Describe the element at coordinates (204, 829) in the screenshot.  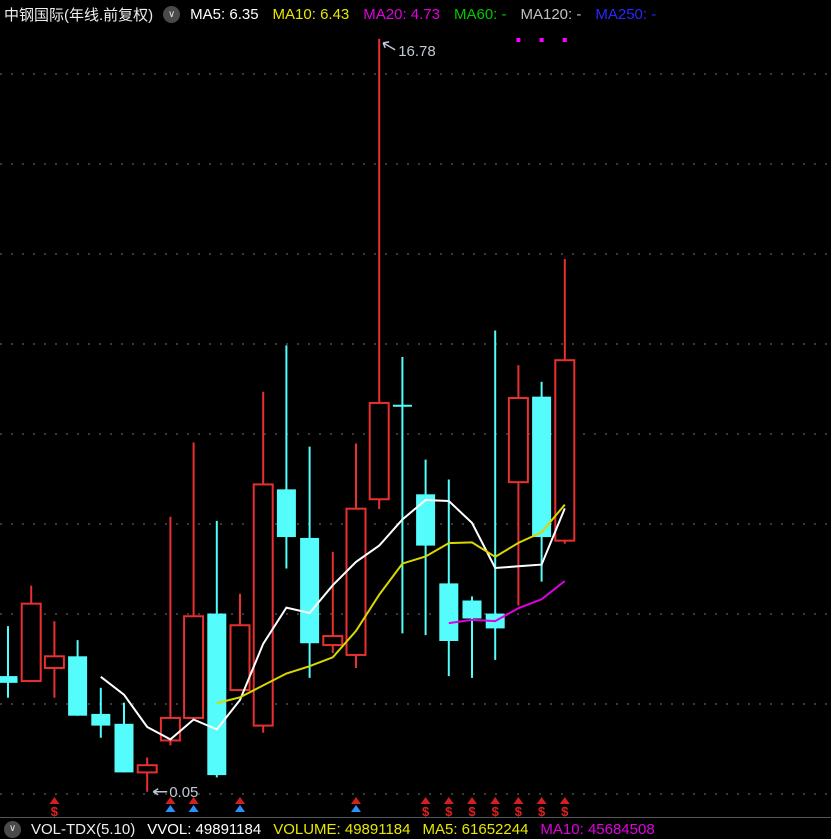
I see `vvol-value: VVOL: 49891184` at that location.